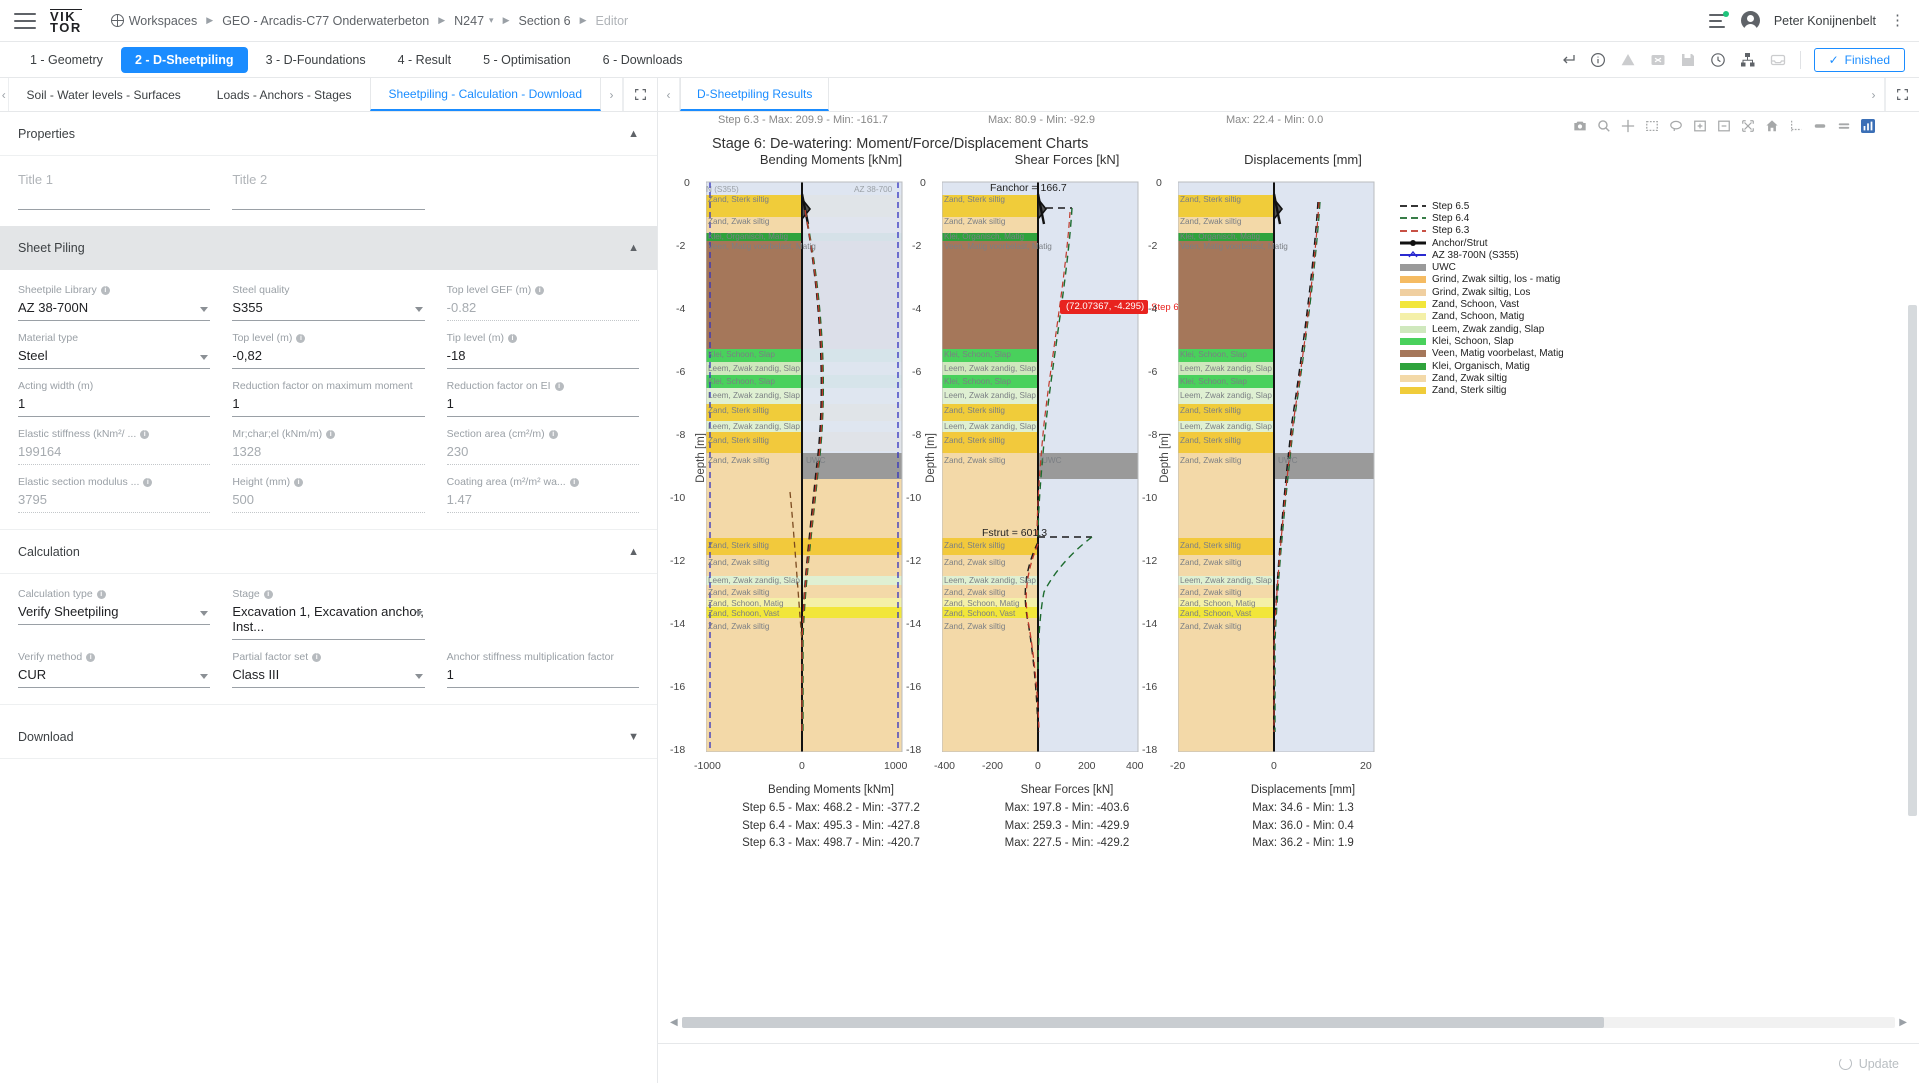 The height and width of the screenshot is (1083, 1919). I want to click on step-tab-result: 4 - Result, so click(425, 60).